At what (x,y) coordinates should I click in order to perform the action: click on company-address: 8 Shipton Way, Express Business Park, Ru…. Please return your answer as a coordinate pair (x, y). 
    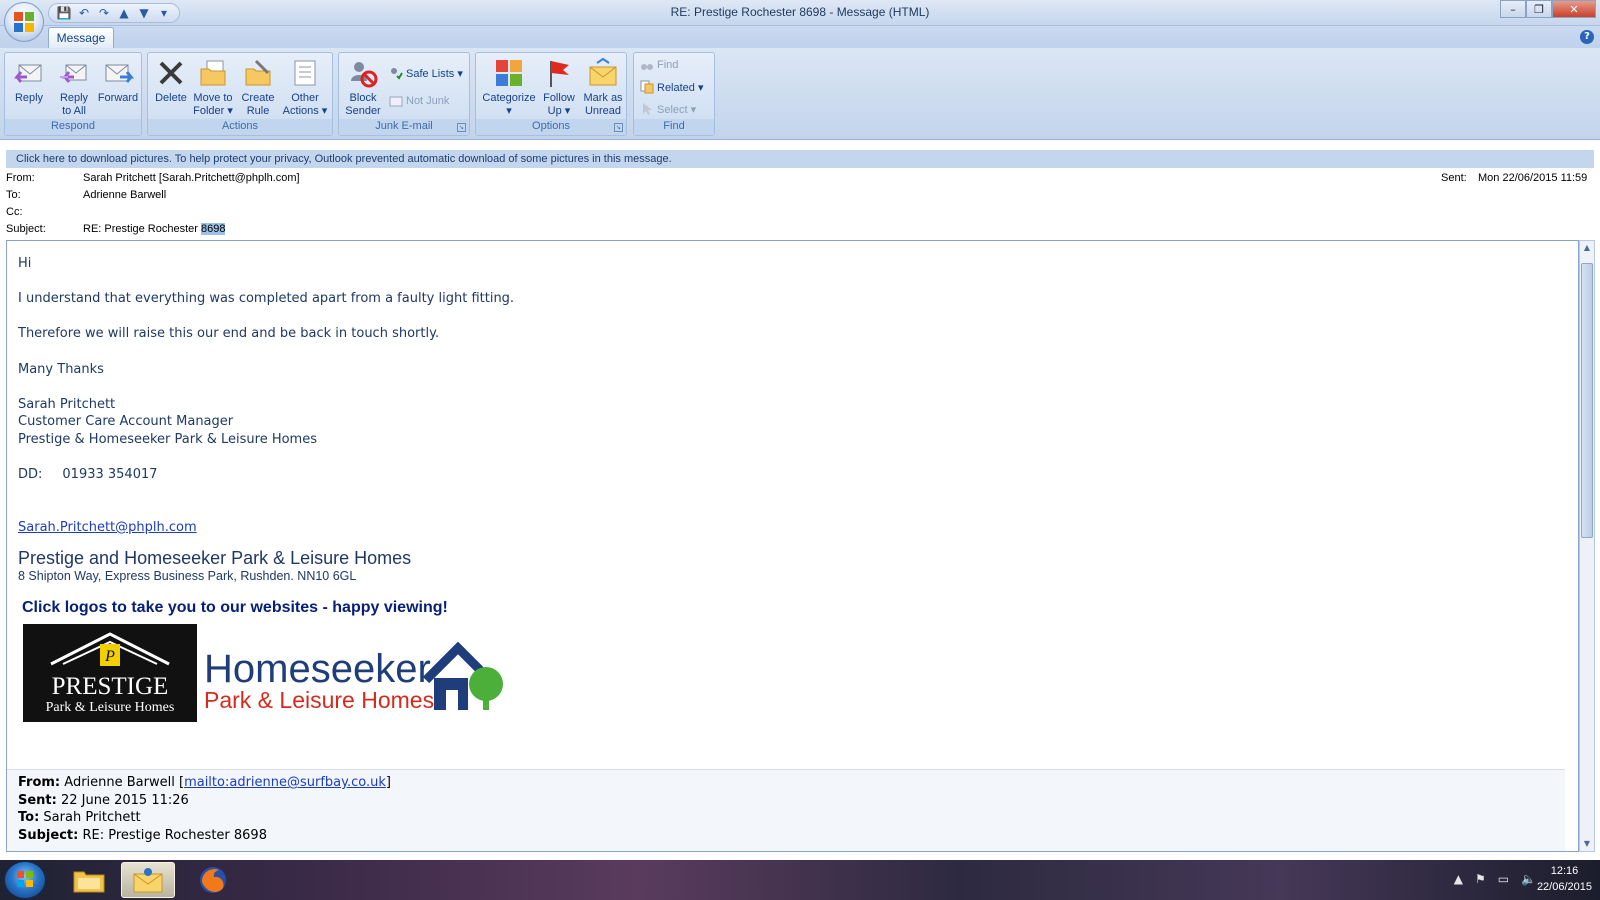
    Looking at the image, I should click on (187, 575).